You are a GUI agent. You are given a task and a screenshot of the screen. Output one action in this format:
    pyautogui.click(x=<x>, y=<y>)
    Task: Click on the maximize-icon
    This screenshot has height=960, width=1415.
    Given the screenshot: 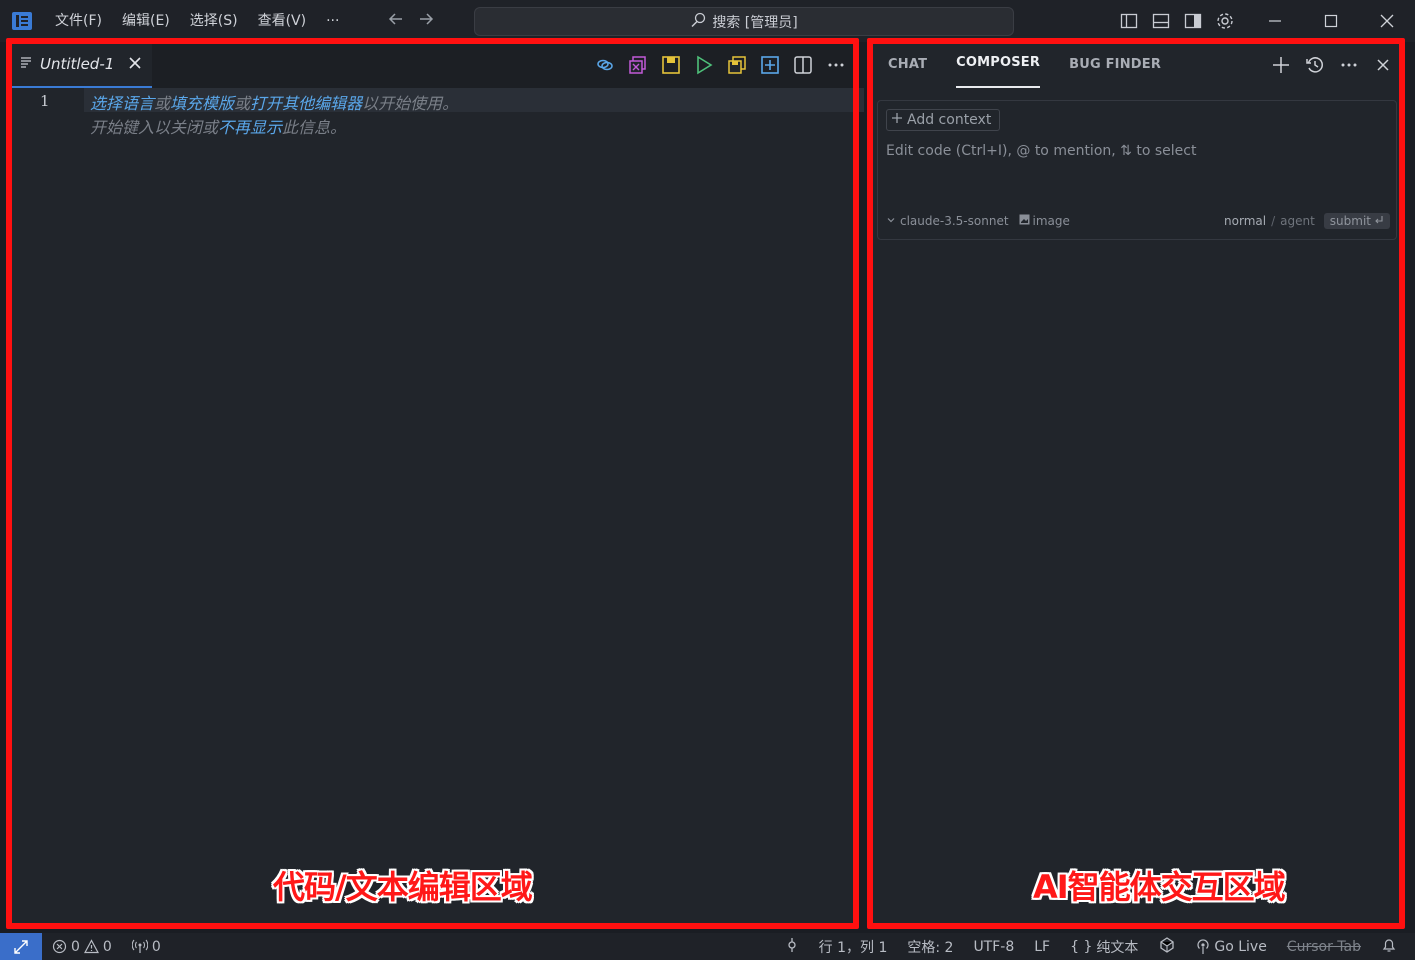 What is the action you would take?
    pyautogui.click(x=1331, y=21)
    